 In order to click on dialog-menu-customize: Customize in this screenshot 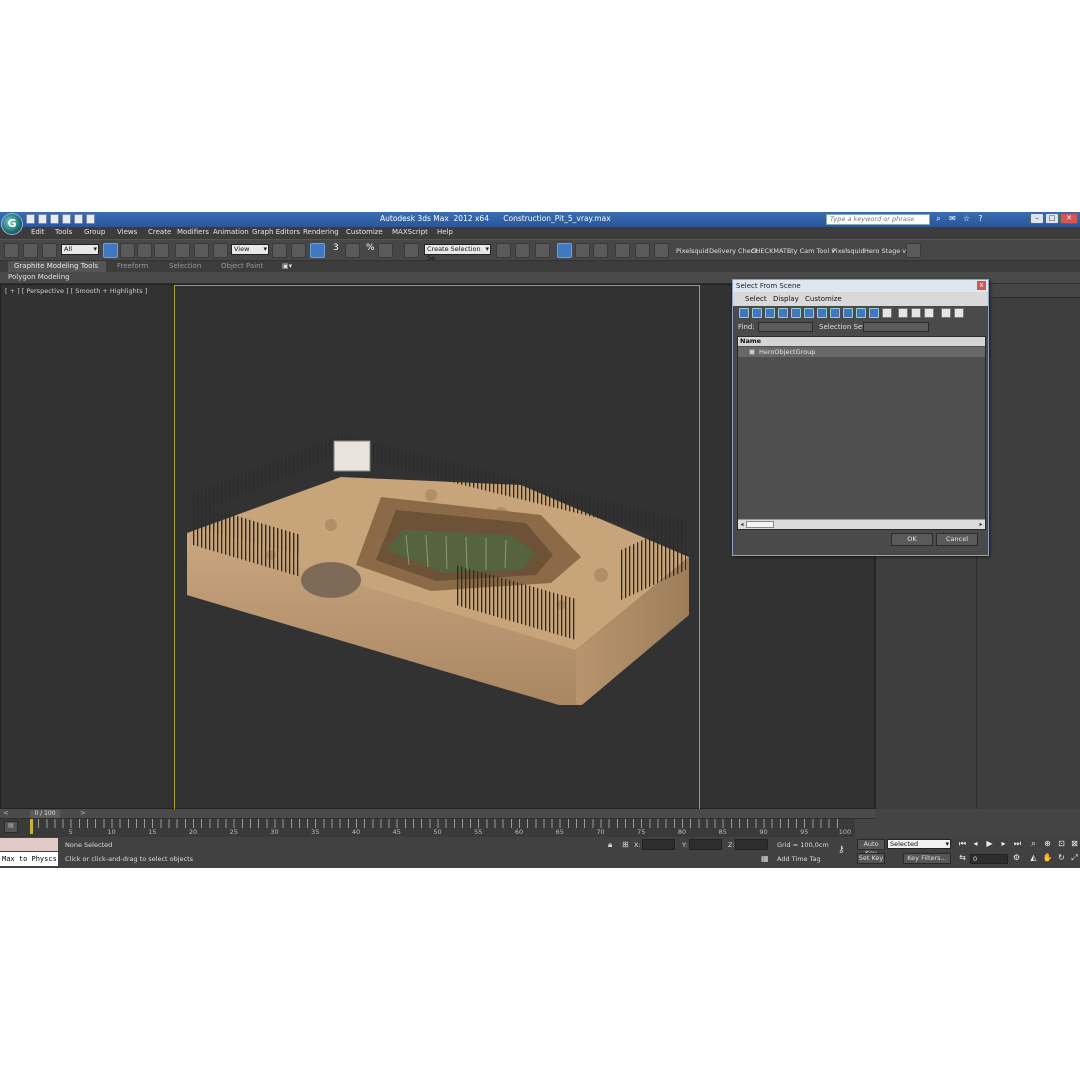, I will do `click(823, 299)`.